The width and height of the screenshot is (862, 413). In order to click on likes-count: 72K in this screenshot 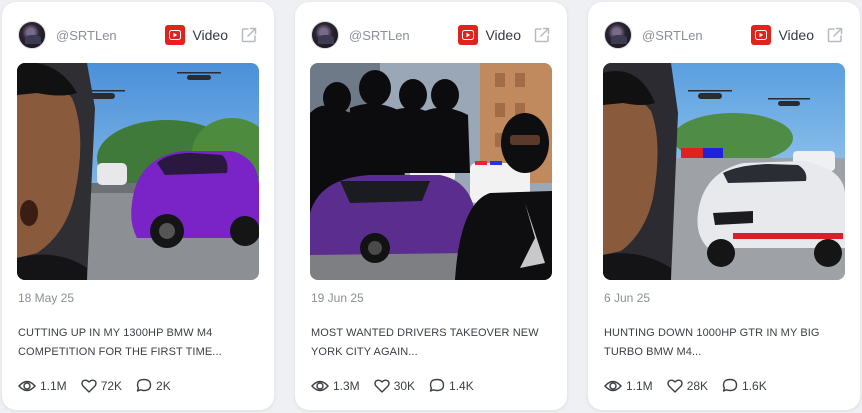, I will do `click(111, 385)`.